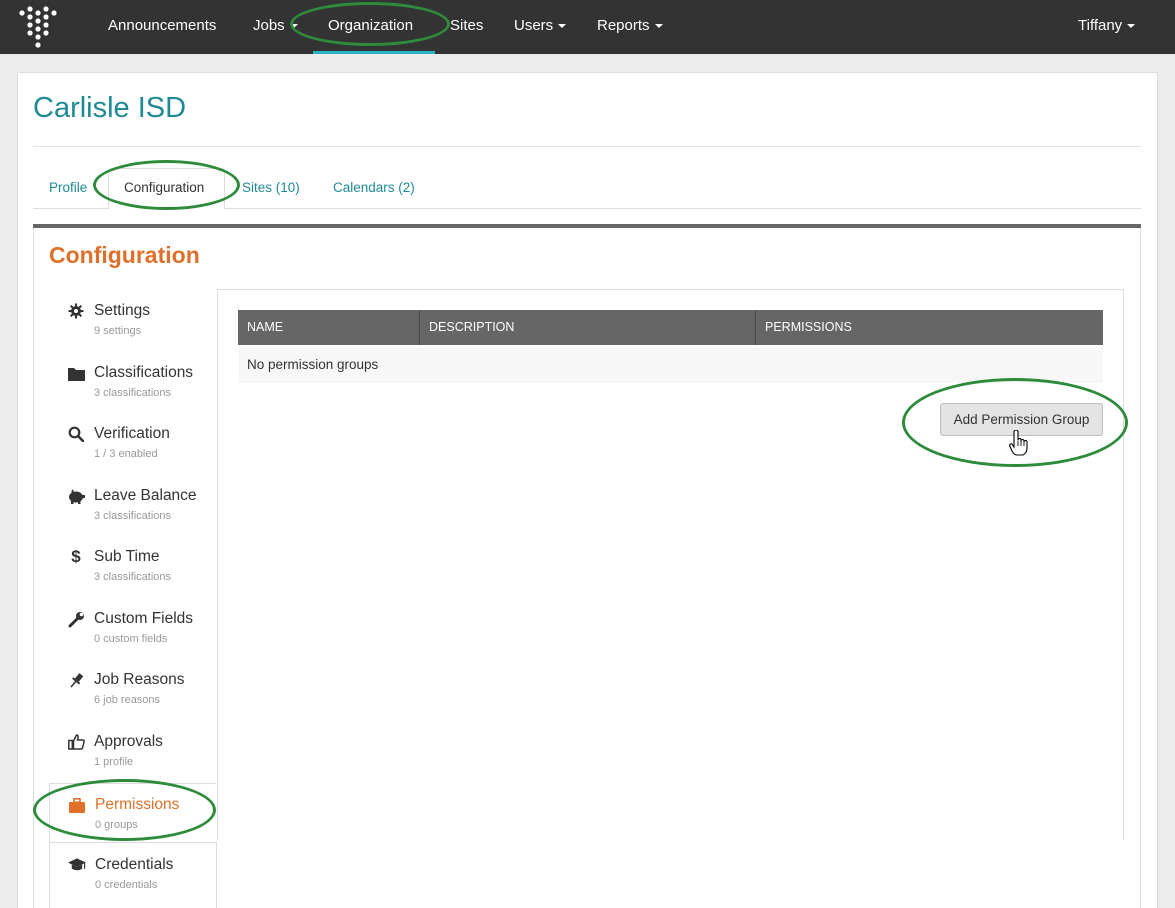 The width and height of the screenshot is (1175, 908). What do you see at coordinates (76, 680) in the screenshot?
I see `pushpin-icon` at bounding box center [76, 680].